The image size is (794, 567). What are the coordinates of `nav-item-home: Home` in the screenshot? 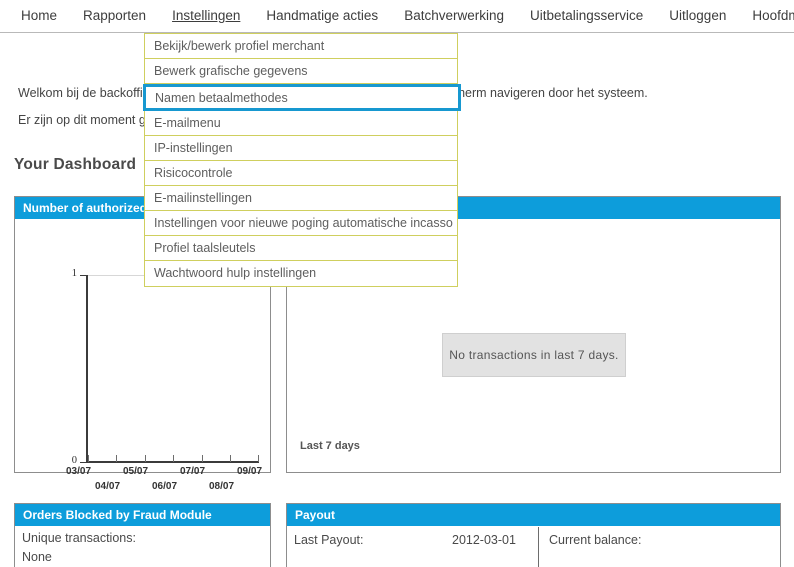 It's located at (39, 16).